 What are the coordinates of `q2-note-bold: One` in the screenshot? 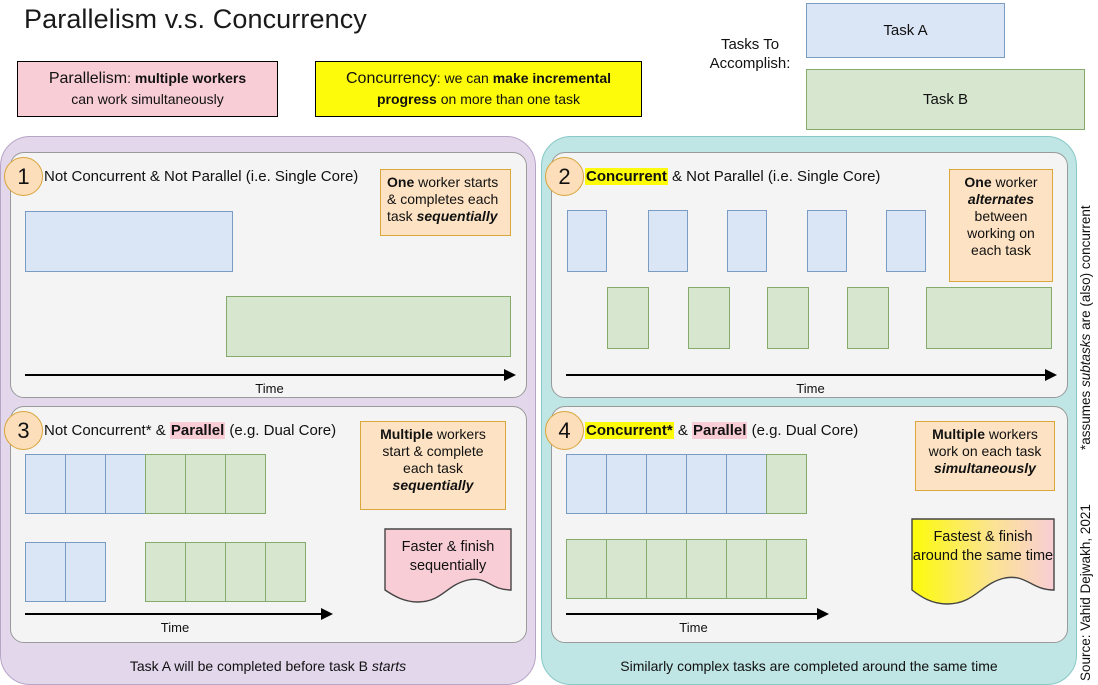 It's located at (978, 182).